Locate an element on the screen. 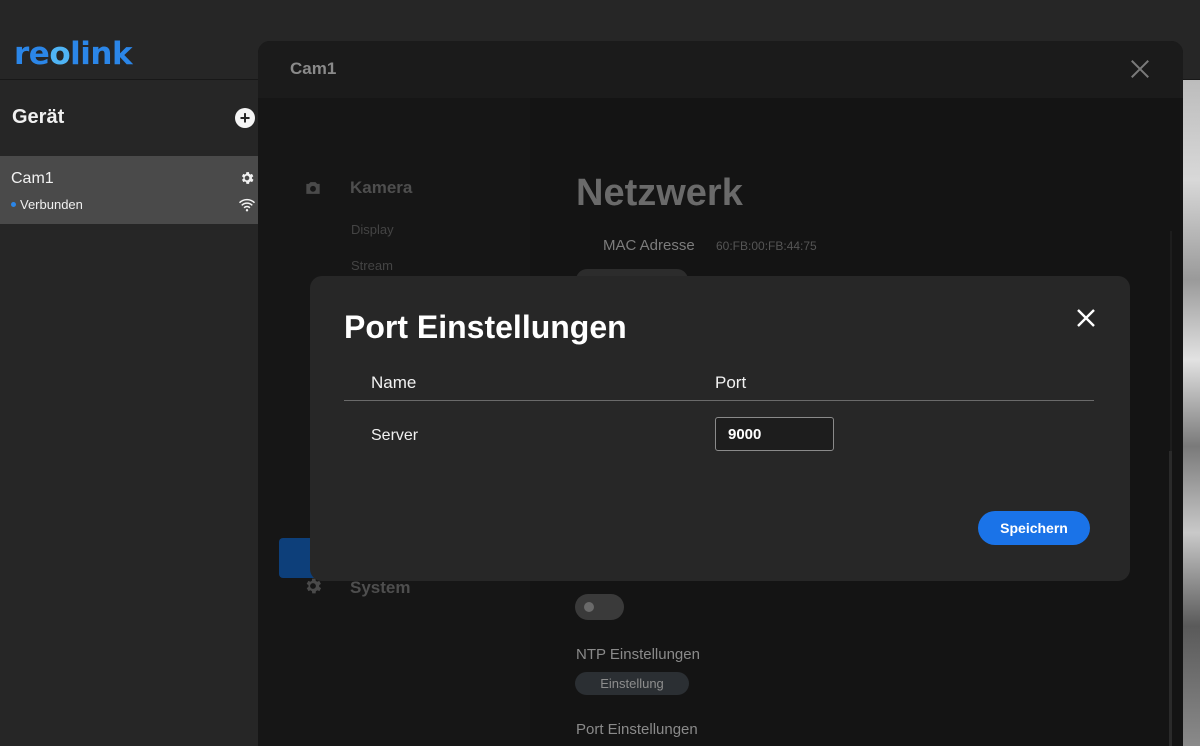 Image resolution: width=1200 pixels, height=746 pixels. device-item-cam1: Cam1 Verbunden is located at coordinates (129, 190).